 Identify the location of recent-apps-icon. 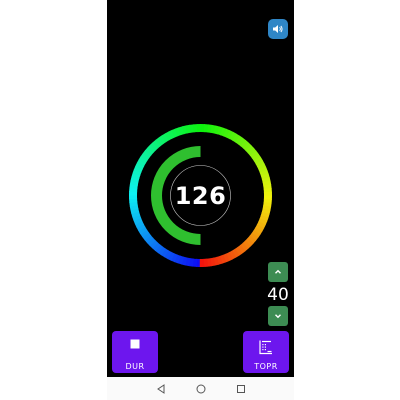
(241, 389).